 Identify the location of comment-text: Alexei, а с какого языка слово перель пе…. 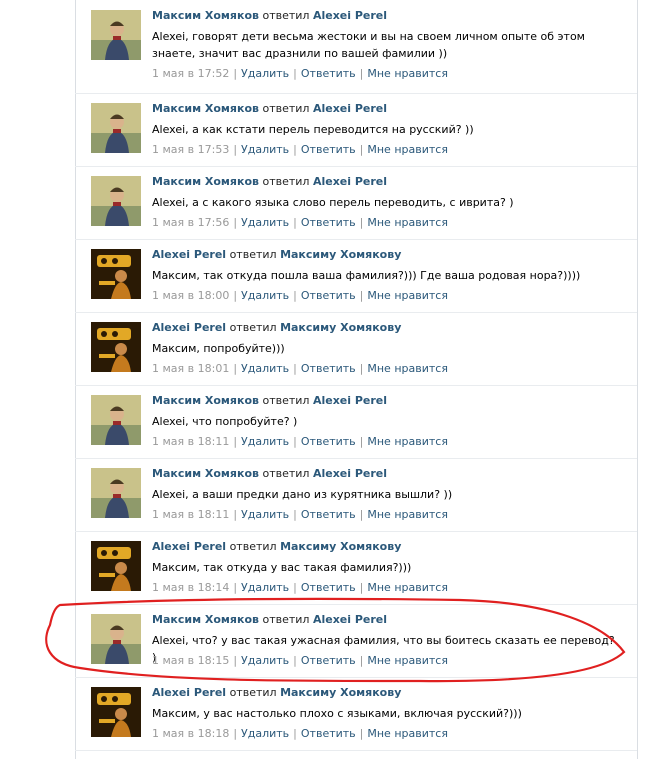
(333, 202).